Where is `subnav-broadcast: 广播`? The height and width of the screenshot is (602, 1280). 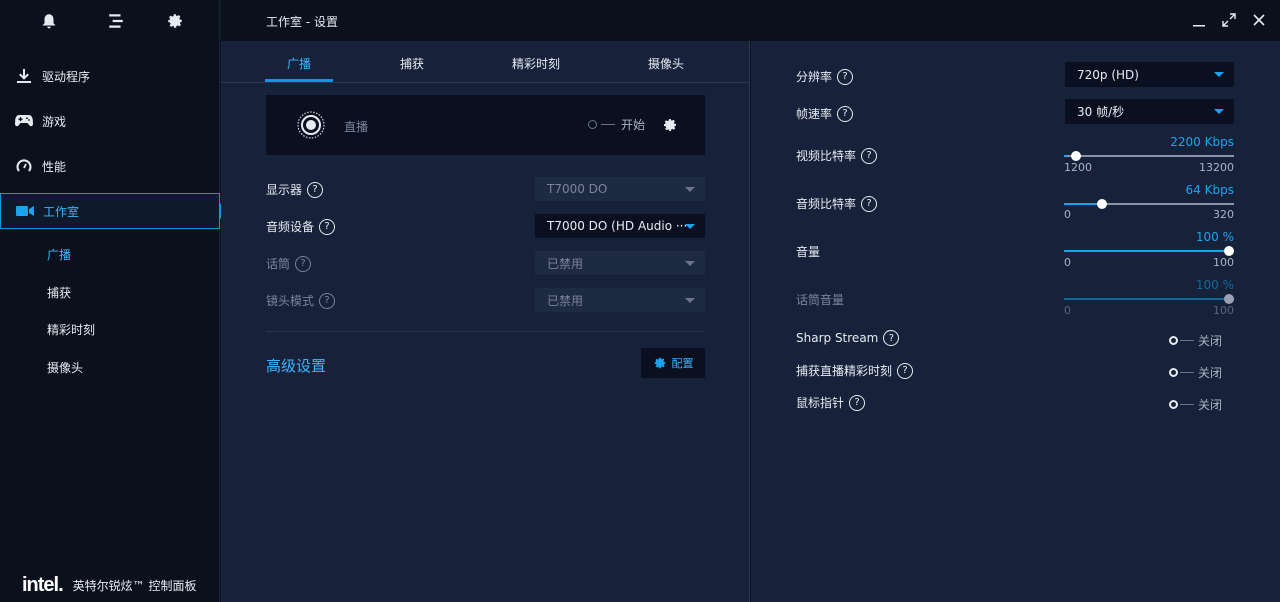 subnav-broadcast: 广播 is located at coordinates (59, 254).